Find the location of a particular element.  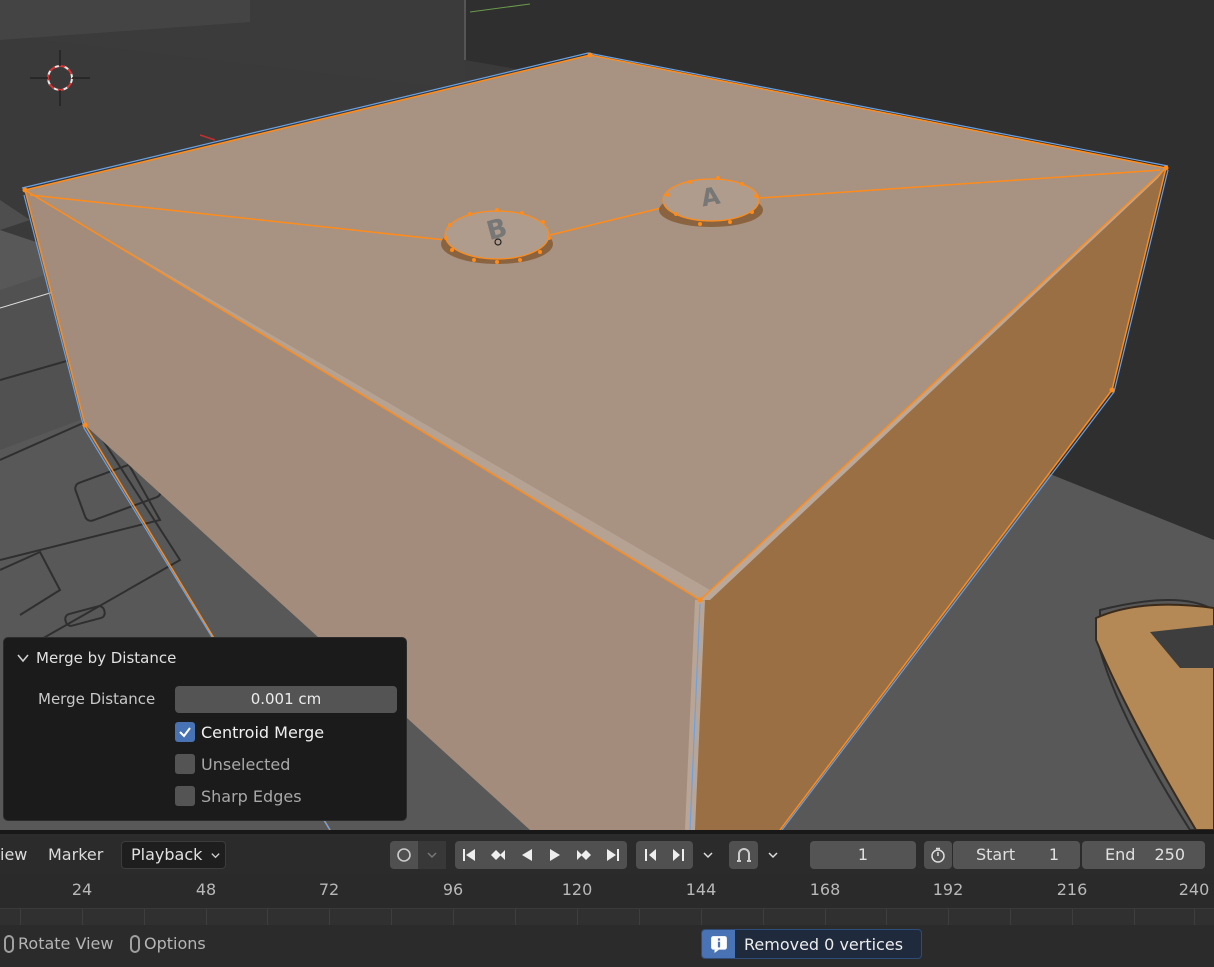

playback-dropdown: Playback is located at coordinates (173, 855).